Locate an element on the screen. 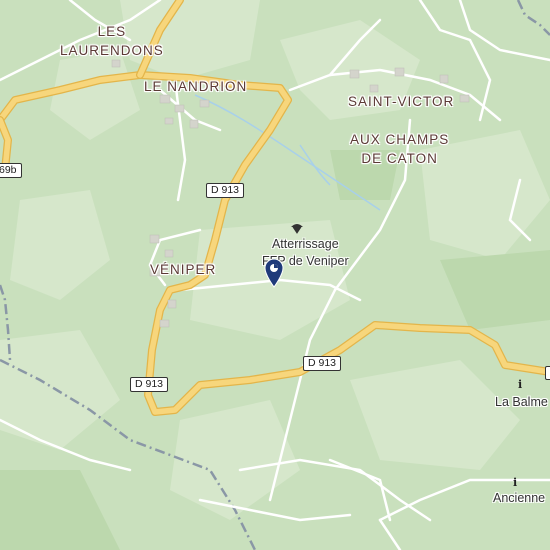 The height and width of the screenshot is (550, 550). place-label-saint-victor: SAINT-VICTOR is located at coordinates (401, 101).